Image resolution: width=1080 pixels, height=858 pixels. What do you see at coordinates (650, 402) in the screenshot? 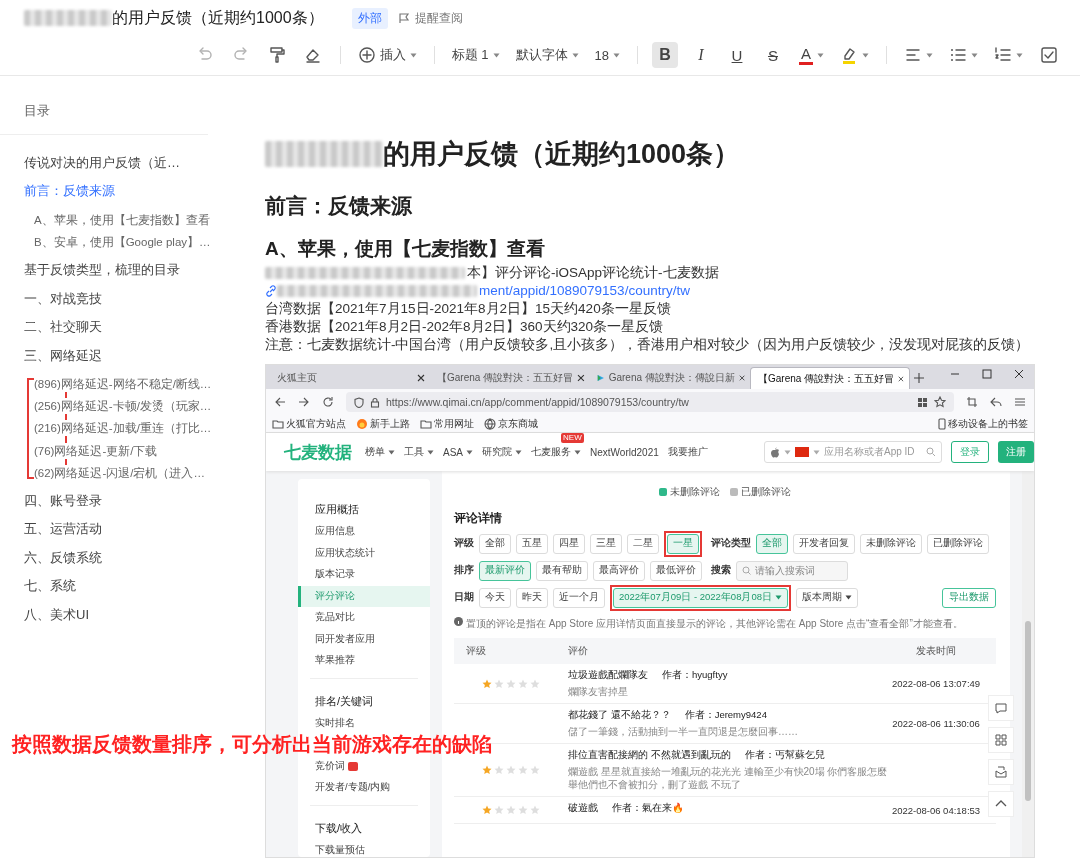
I see `address-bar: https://www.qimai.cn/app/comment/appid/1089079153/country/tw` at bounding box center [650, 402].